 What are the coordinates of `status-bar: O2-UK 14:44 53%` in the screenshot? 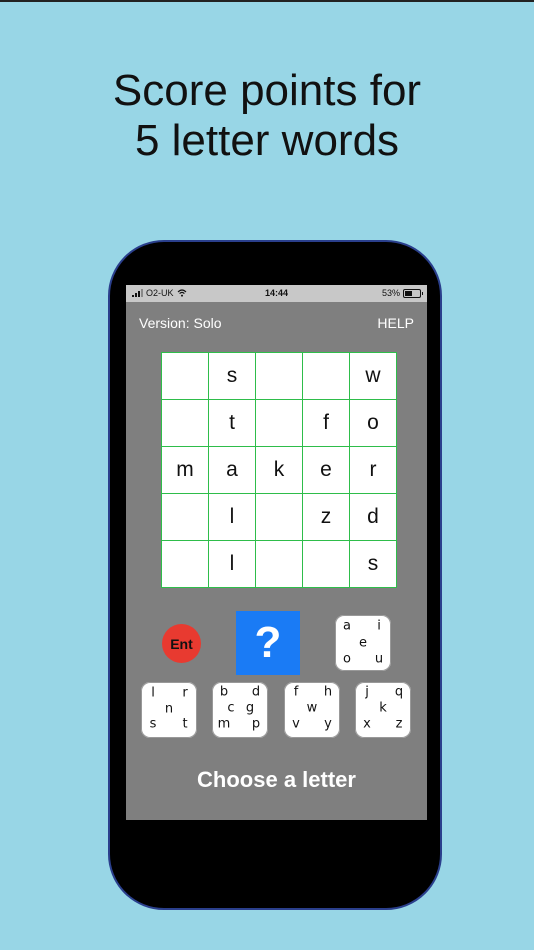 It's located at (276, 293).